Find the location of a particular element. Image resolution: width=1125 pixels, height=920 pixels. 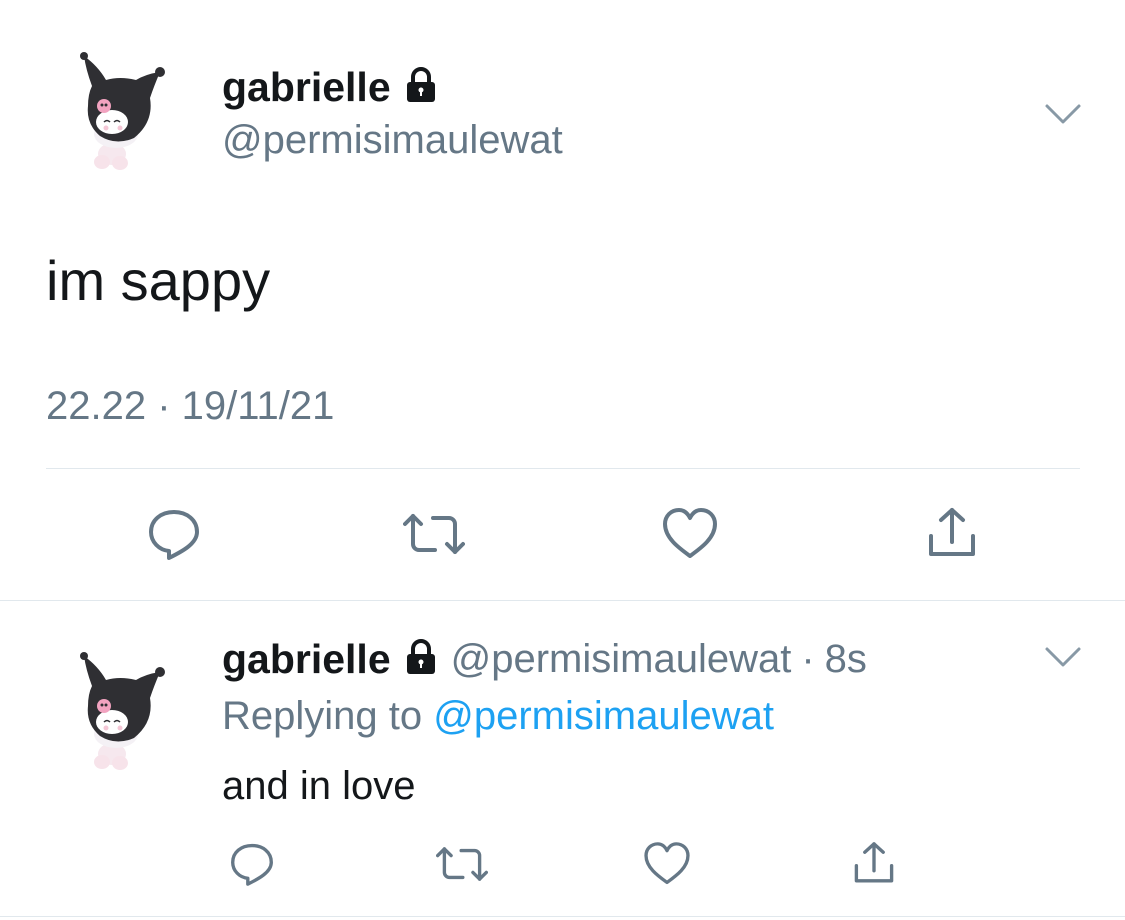

tweet-age: 8s is located at coordinates (846, 659).